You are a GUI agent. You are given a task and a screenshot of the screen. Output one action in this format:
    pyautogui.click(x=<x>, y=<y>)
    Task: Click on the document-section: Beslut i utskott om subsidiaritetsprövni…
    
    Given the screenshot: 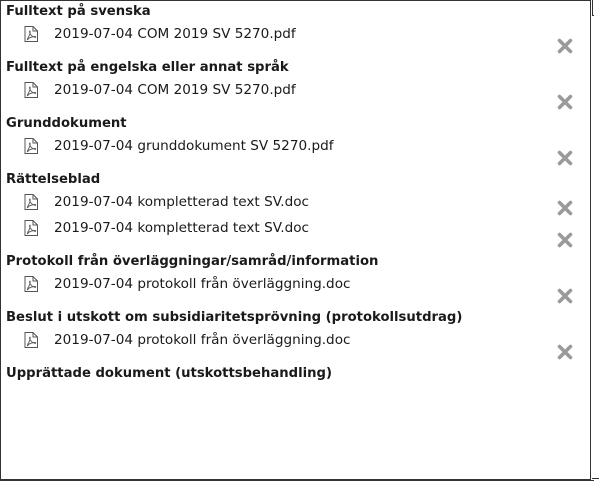 What is the action you would take?
    pyautogui.click(x=295, y=335)
    